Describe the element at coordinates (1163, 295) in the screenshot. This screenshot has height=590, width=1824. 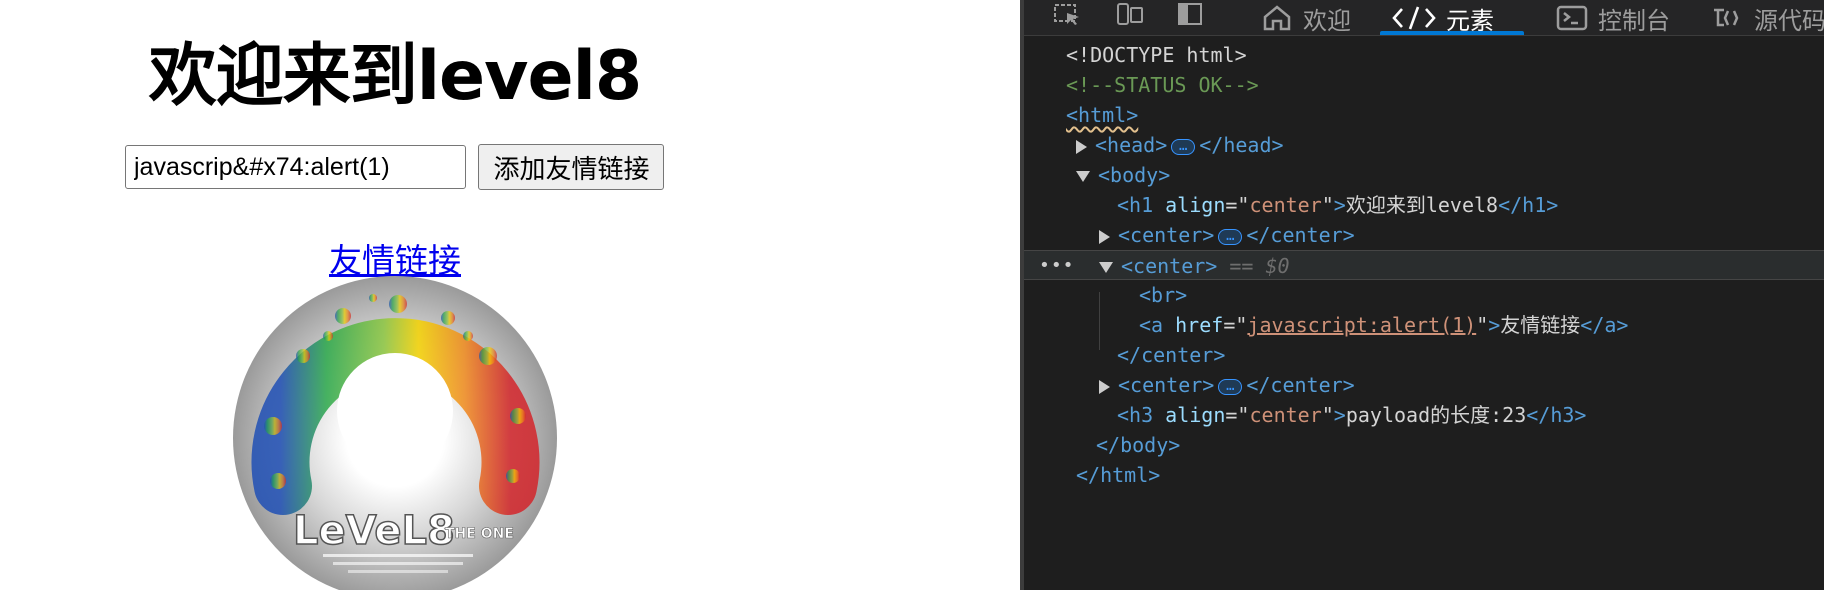
I see `br-tag: <br>` at that location.